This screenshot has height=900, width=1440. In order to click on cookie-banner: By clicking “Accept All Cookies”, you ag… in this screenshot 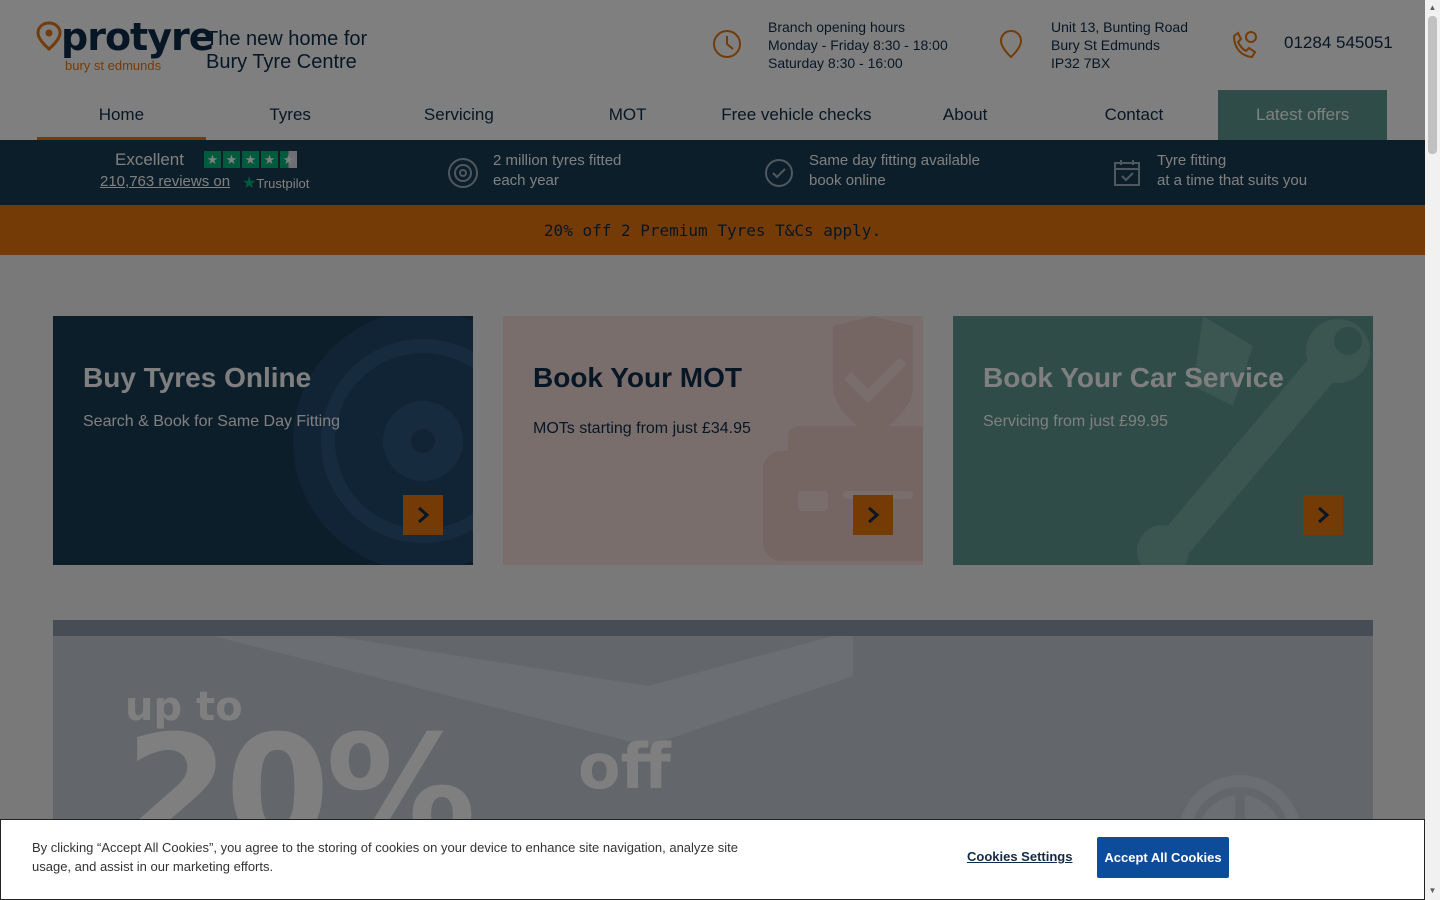, I will do `click(712, 859)`.